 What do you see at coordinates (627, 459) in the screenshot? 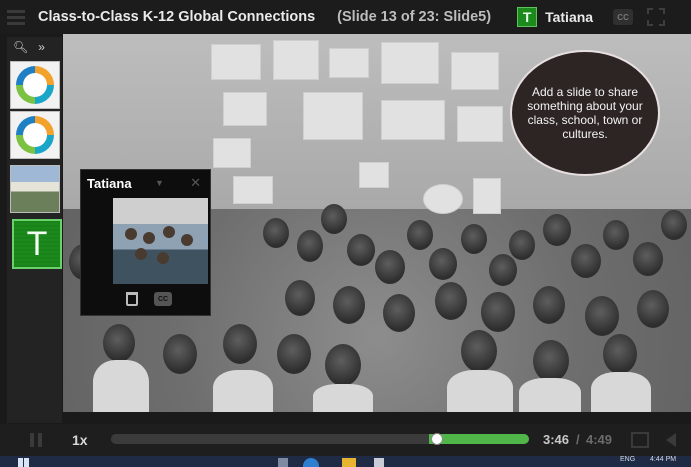
I see `language-indicator: ENG` at bounding box center [627, 459].